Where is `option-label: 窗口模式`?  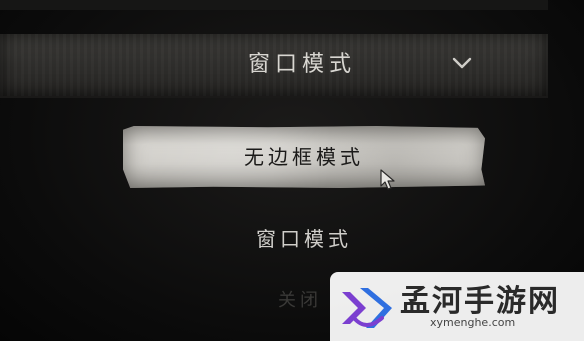 option-label: 窗口模式 is located at coordinates (304, 239).